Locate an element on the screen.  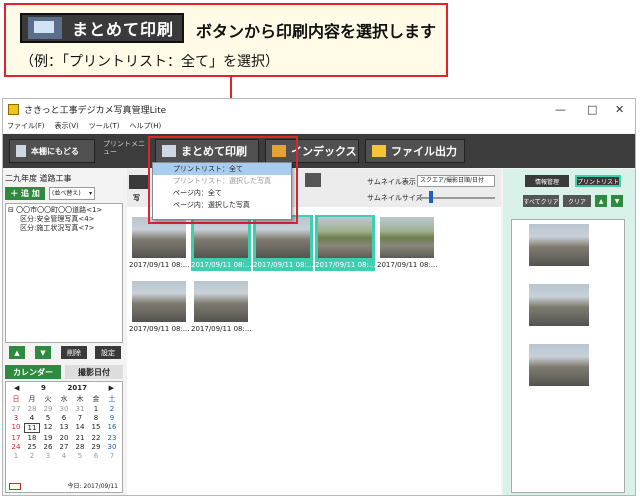
next-month-button: ▶ is located at coordinates (111, 388).